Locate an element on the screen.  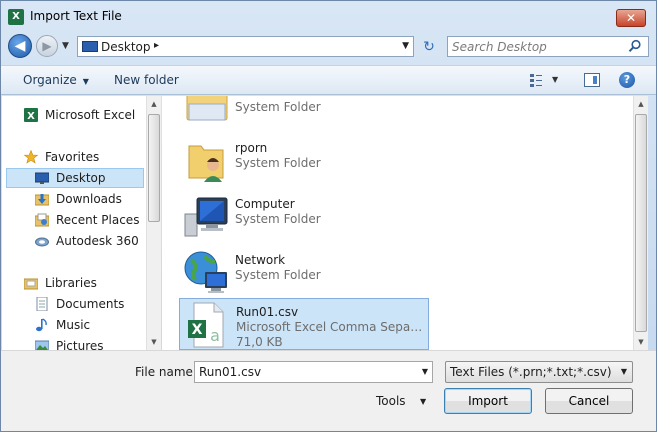
nav-item-favorites: Favorites is located at coordinates (73, 157).